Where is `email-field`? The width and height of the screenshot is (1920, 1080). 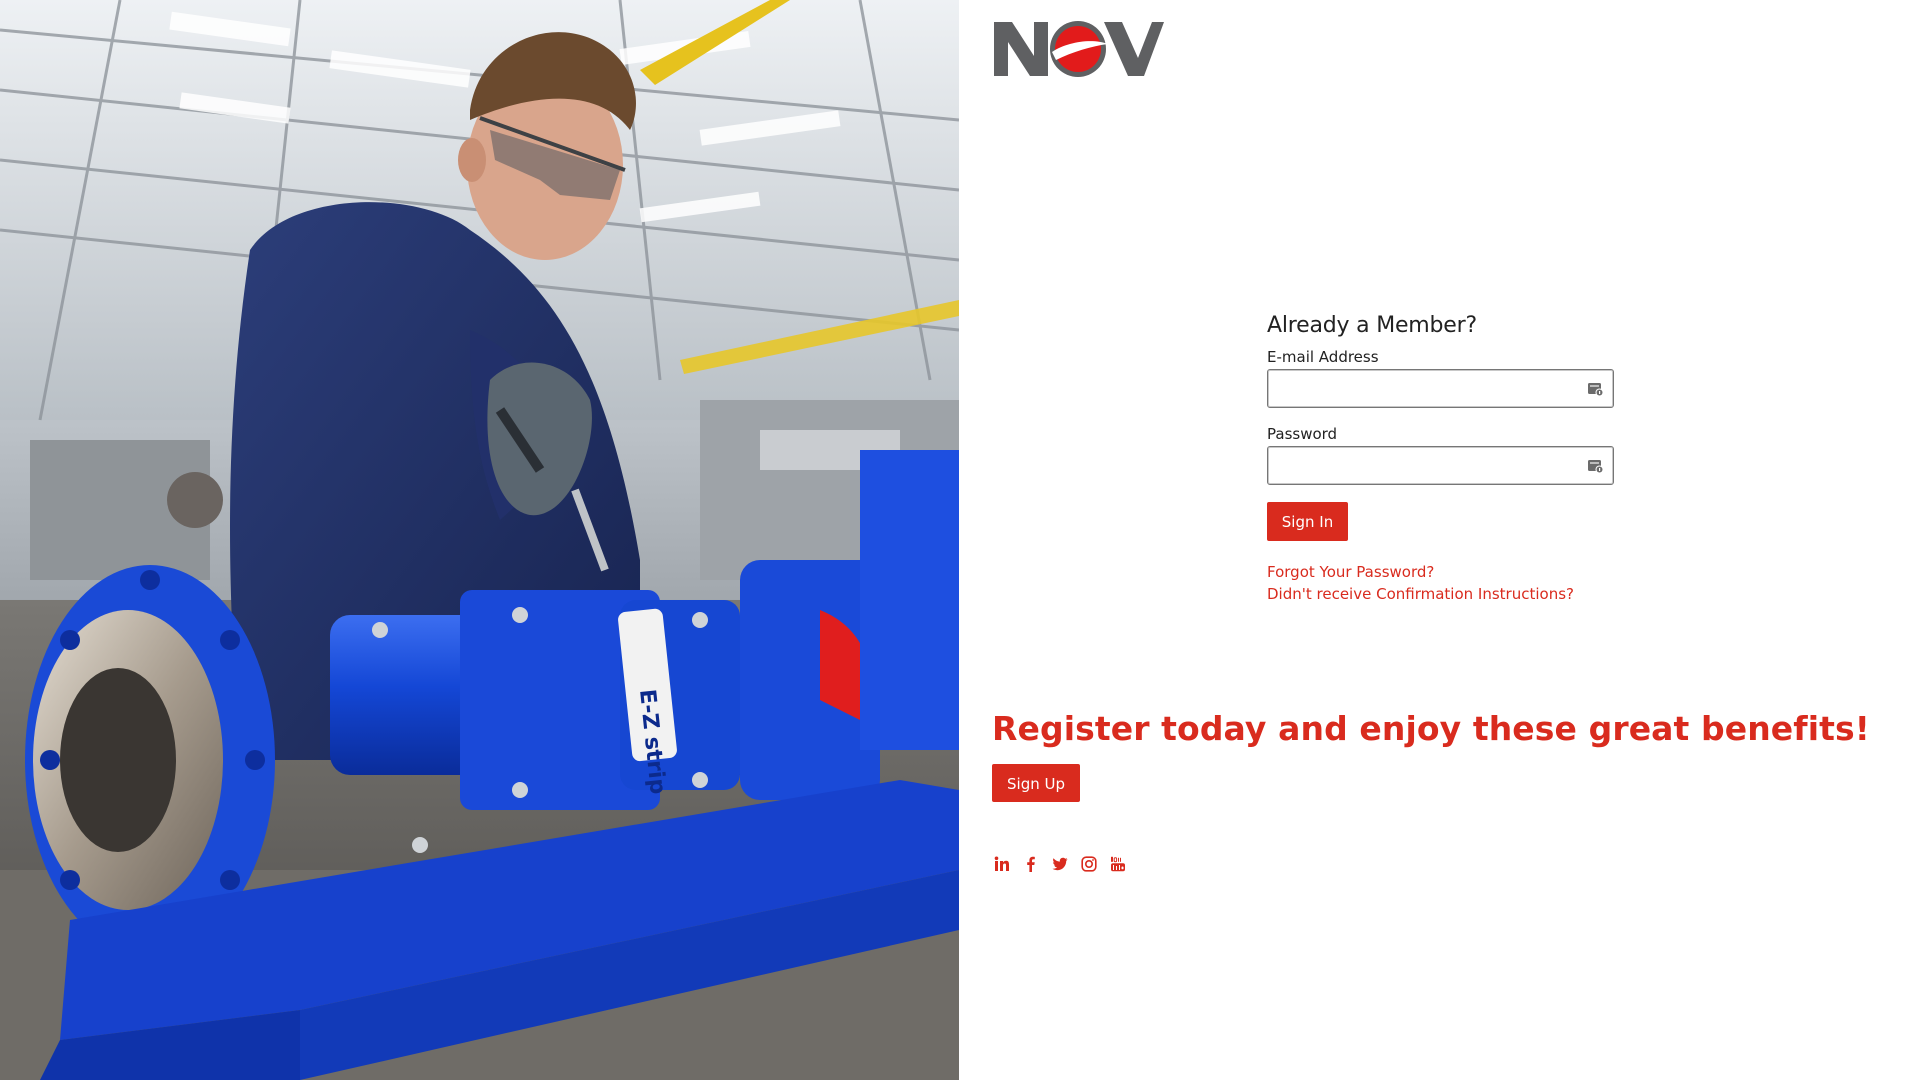
email-field is located at coordinates (1440, 388).